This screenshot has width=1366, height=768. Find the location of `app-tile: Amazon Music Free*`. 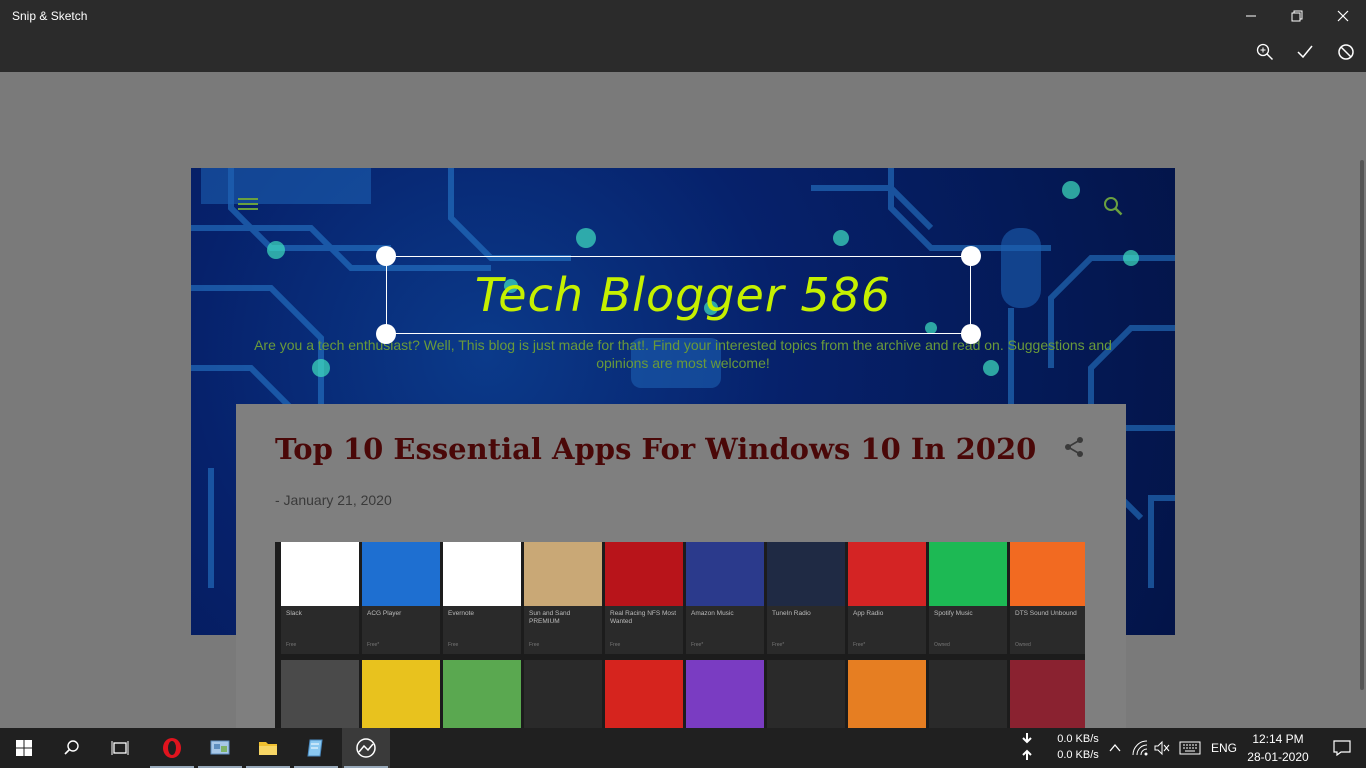

app-tile: Amazon Music Free* is located at coordinates (725, 598).